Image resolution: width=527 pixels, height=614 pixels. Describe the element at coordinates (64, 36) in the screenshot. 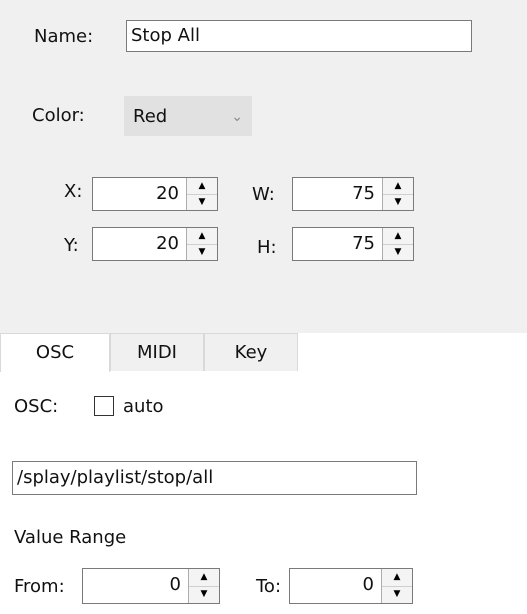

I see `name-label: Name:` at that location.